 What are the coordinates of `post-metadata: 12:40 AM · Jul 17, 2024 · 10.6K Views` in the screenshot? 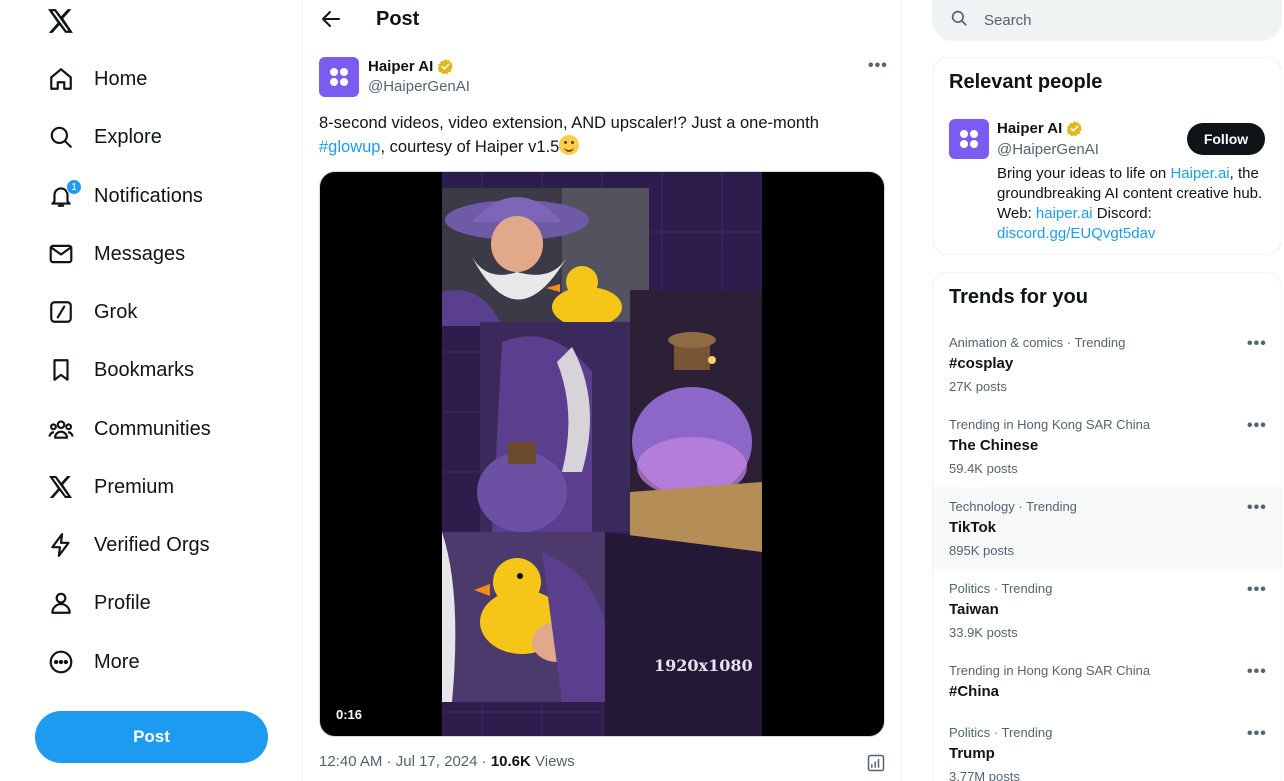 It's located at (447, 761).